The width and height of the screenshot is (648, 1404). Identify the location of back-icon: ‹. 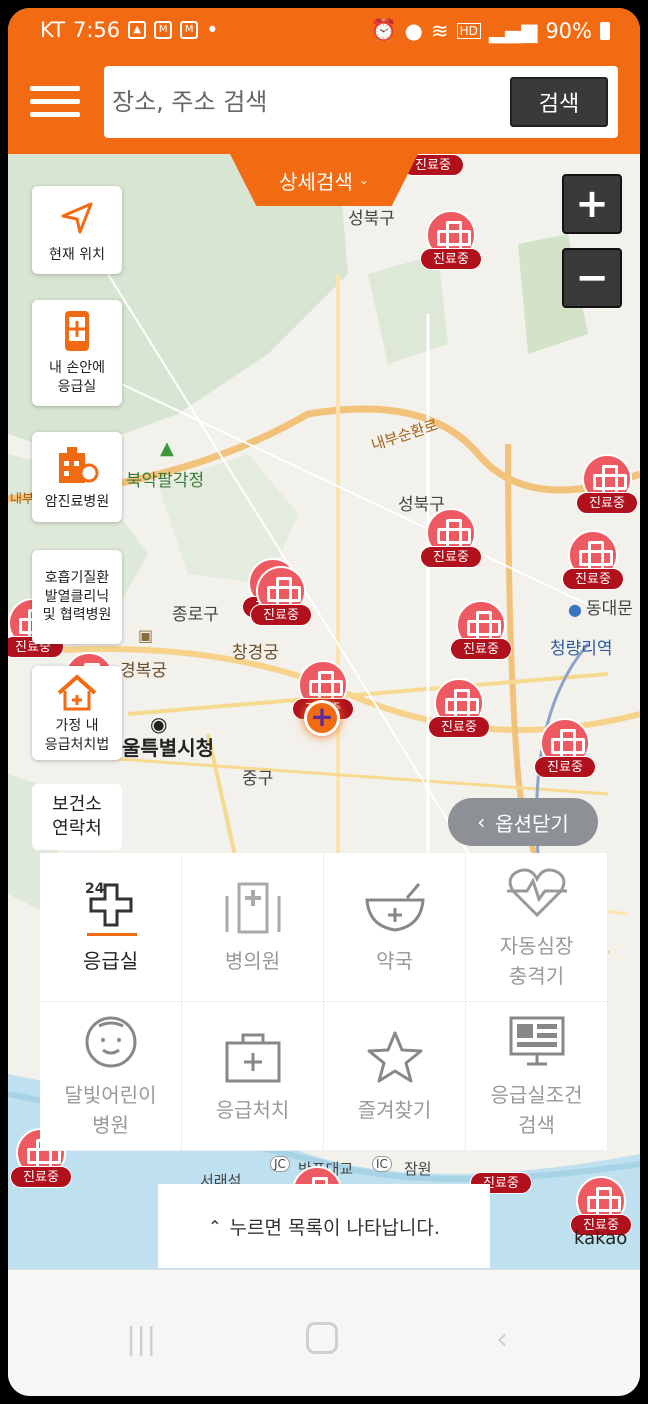
(502, 1339).